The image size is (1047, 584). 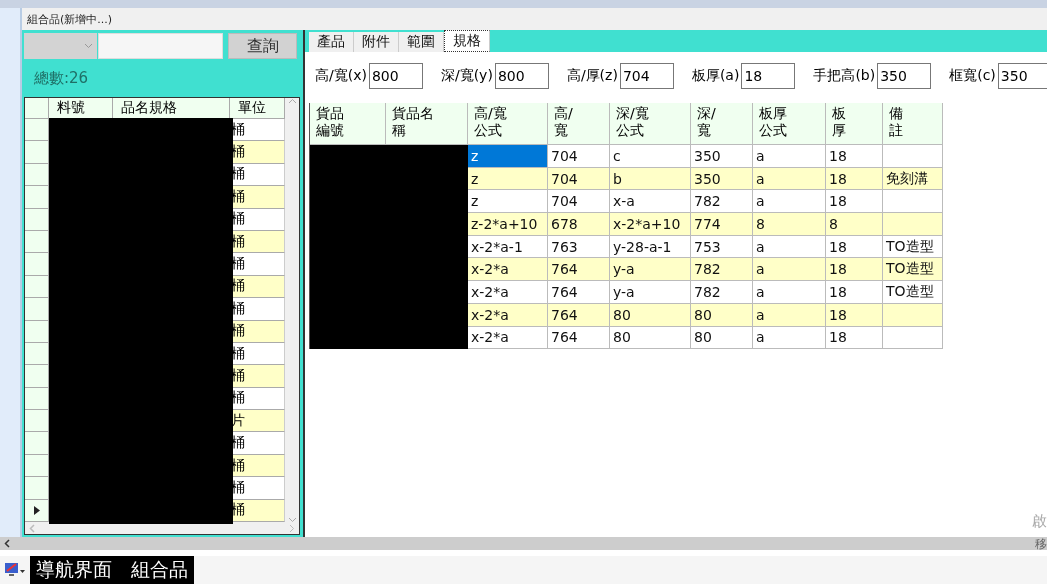 I want to click on window-title: 組合品(新增中...), so click(x=70, y=19).